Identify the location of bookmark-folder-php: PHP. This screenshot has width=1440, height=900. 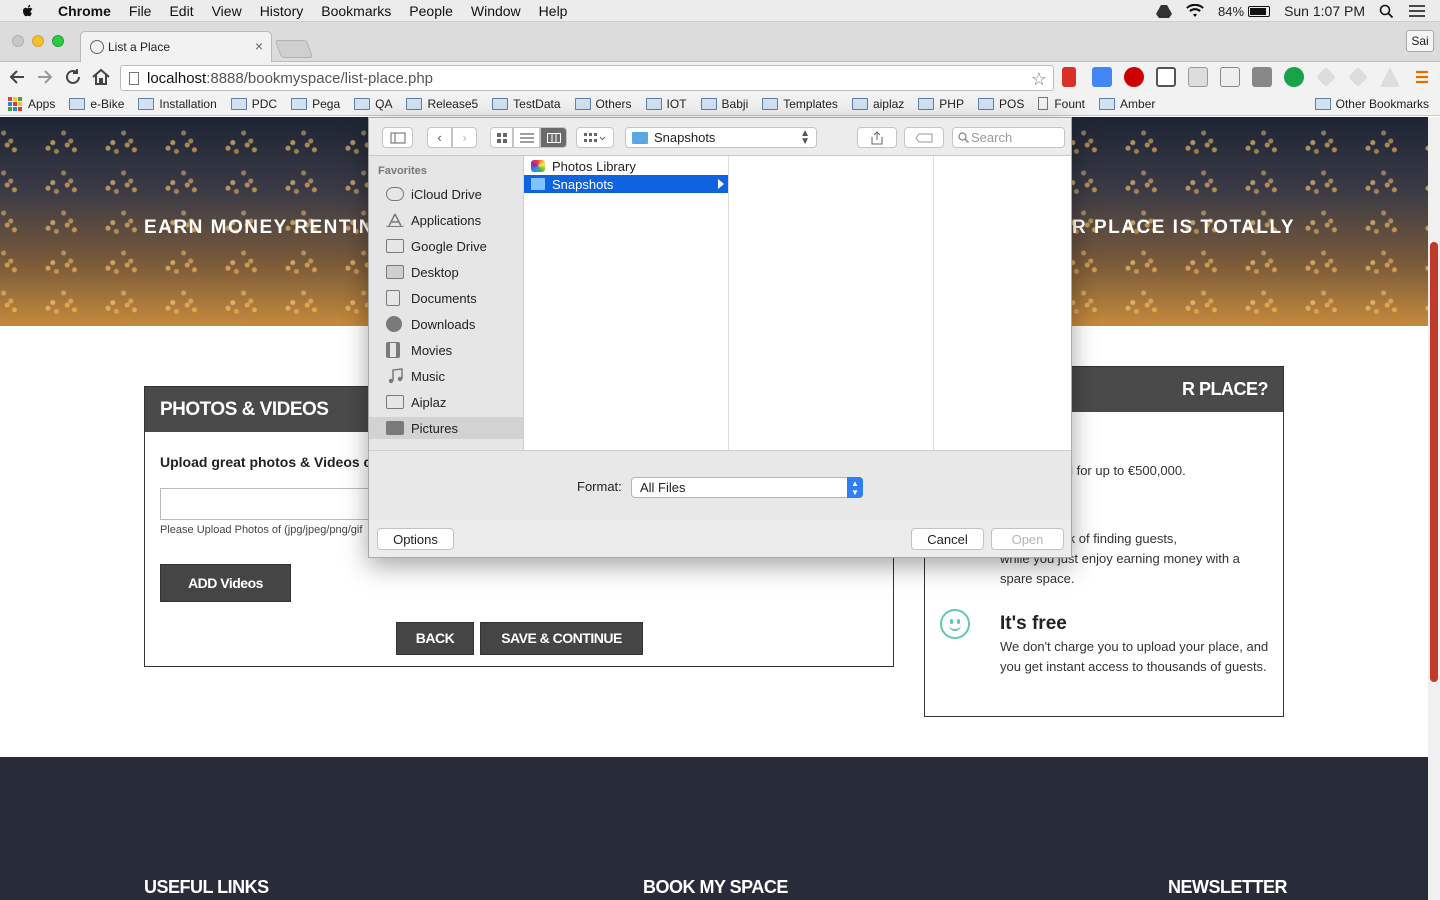
(941, 104).